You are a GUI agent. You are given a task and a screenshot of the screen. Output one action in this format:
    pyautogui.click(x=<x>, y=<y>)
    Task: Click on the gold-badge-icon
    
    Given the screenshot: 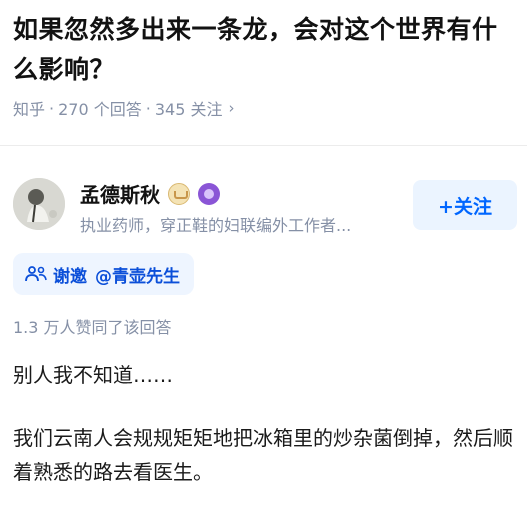 What is the action you would take?
    pyautogui.click(x=179, y=193)
    